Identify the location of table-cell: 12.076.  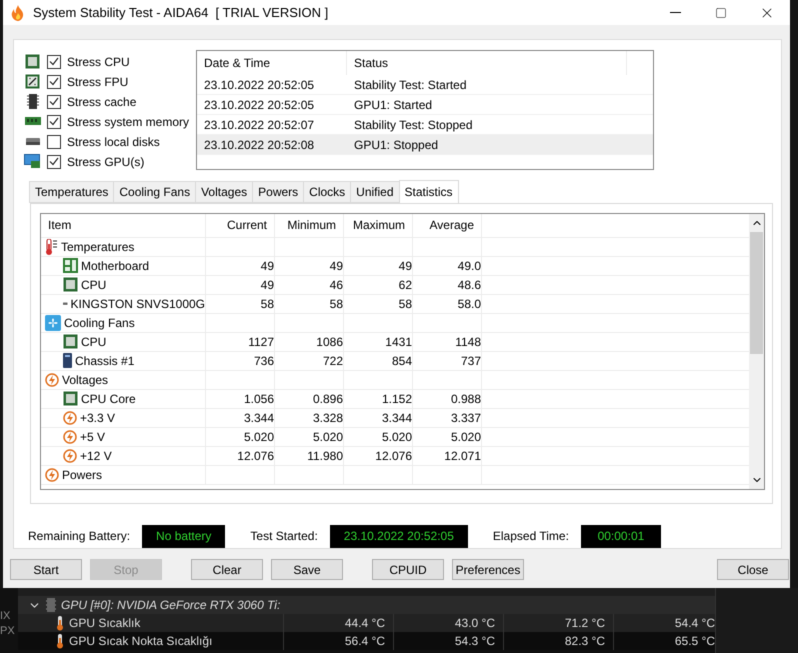
(378, 456).